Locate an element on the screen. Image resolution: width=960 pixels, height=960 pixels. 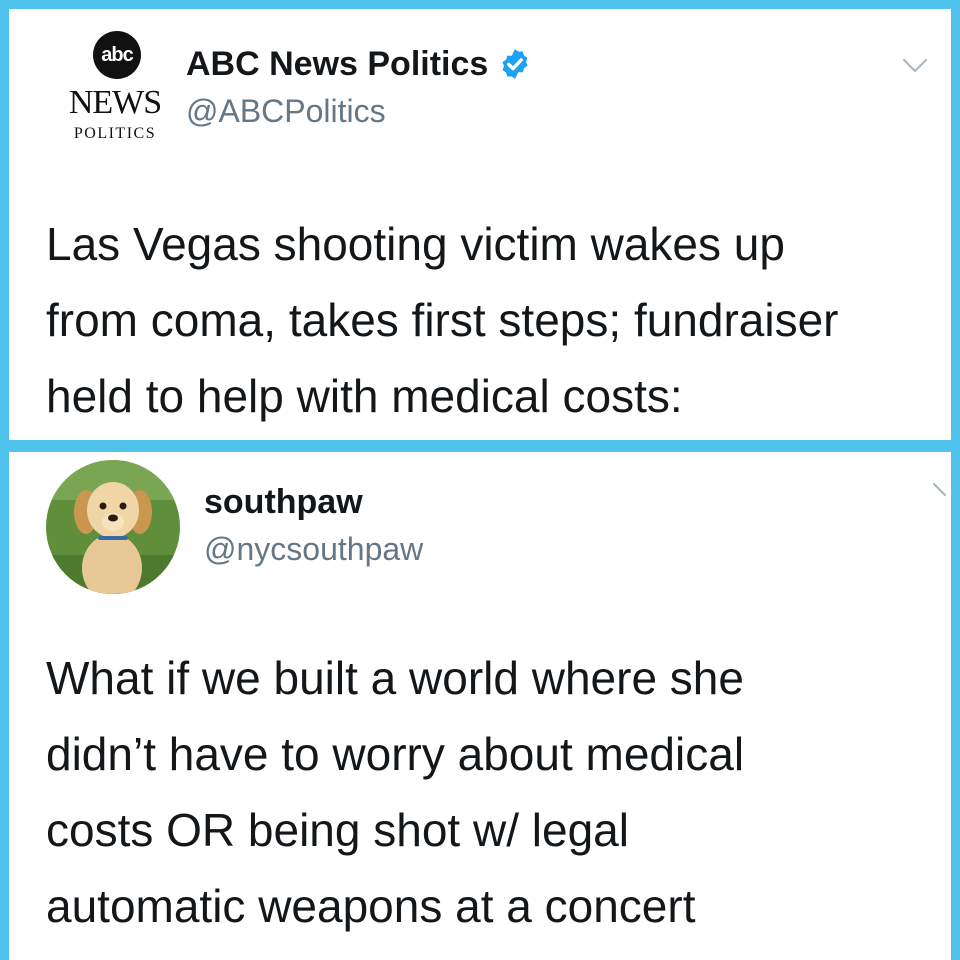
tweet-text-line: costs OR being shot w/ legal is located at coordinates (337, 830).